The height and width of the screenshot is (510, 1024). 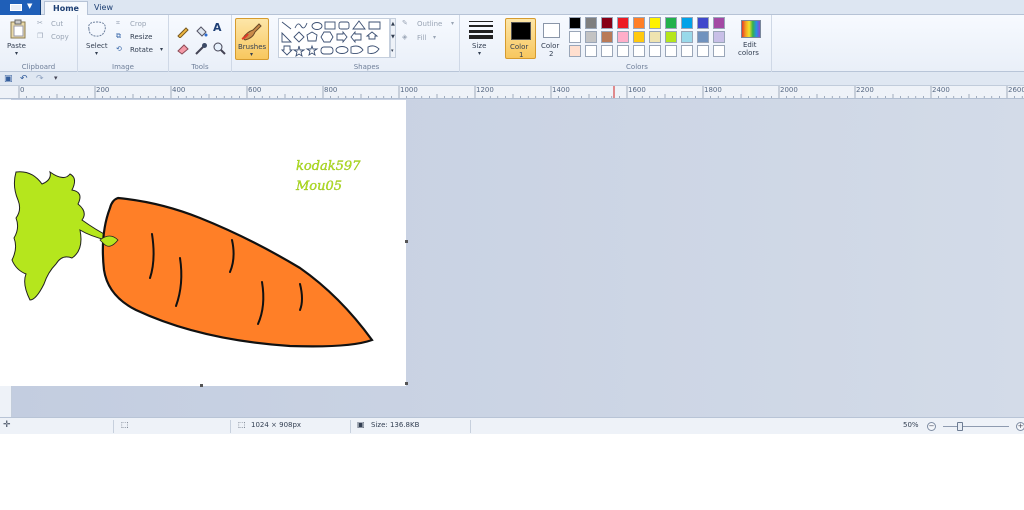 What do you see at coordinates (20, 7) in the screenshot?
I see `paint-menu-button: ▼` at bounding box center [20, 7].